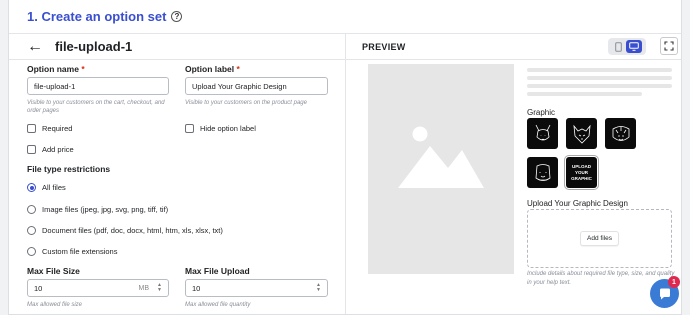 This screenshot has height=315, width=690. I want to click on max-file-size-input: 10 MB ▲ ▼, so click(98, 288).